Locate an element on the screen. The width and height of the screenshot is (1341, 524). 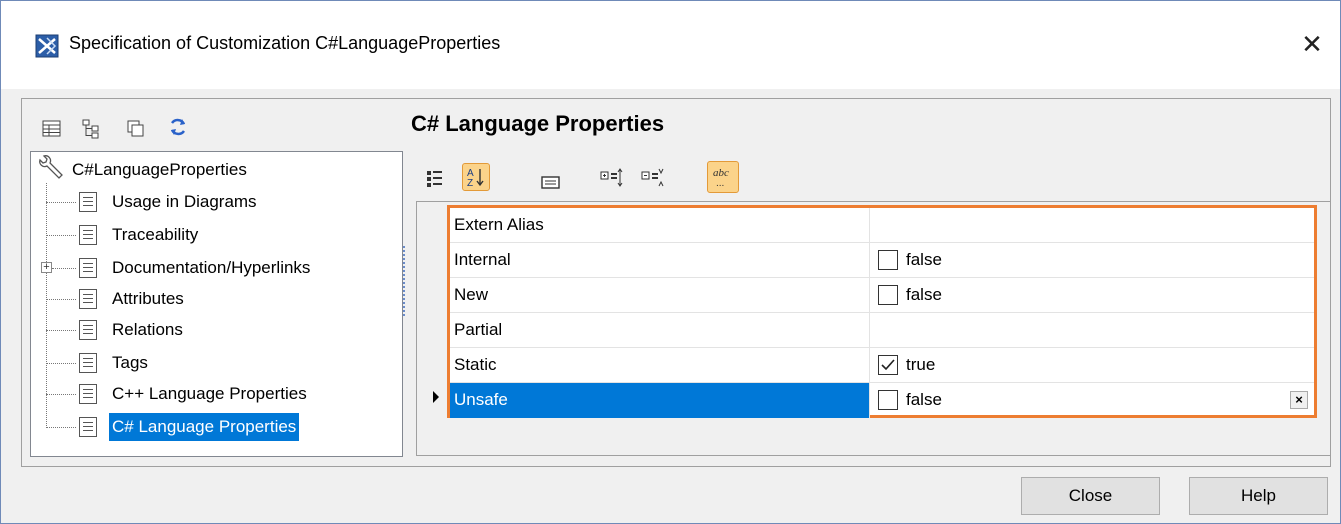
wrench-icon is located at coordinates (51, 167).